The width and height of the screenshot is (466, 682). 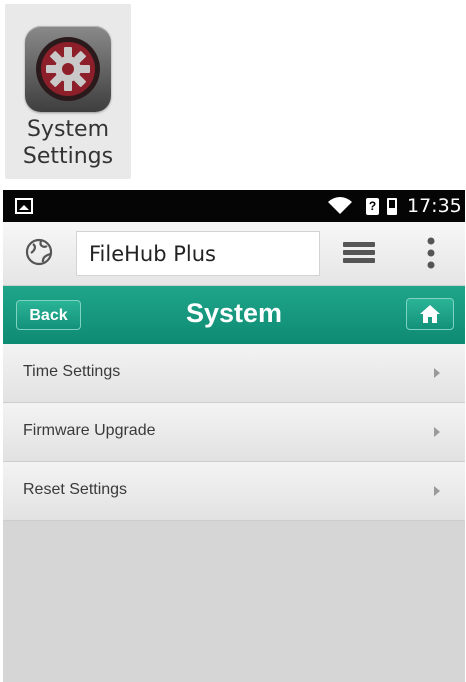 What do you see at coordinates (234, 491) in the screenshot?
I see `list-item-reset-settings: Reset Settings` at bounding box center [234, 491].